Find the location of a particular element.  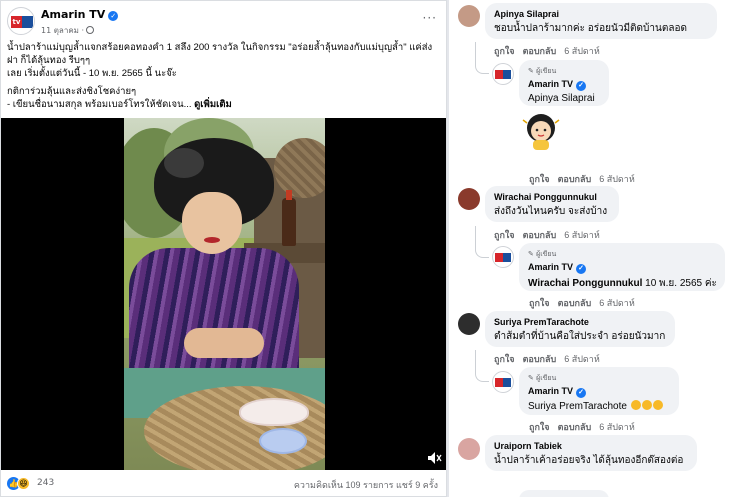

tagged-user: Suriya PremTarachote is located at coordinates (577, 406).